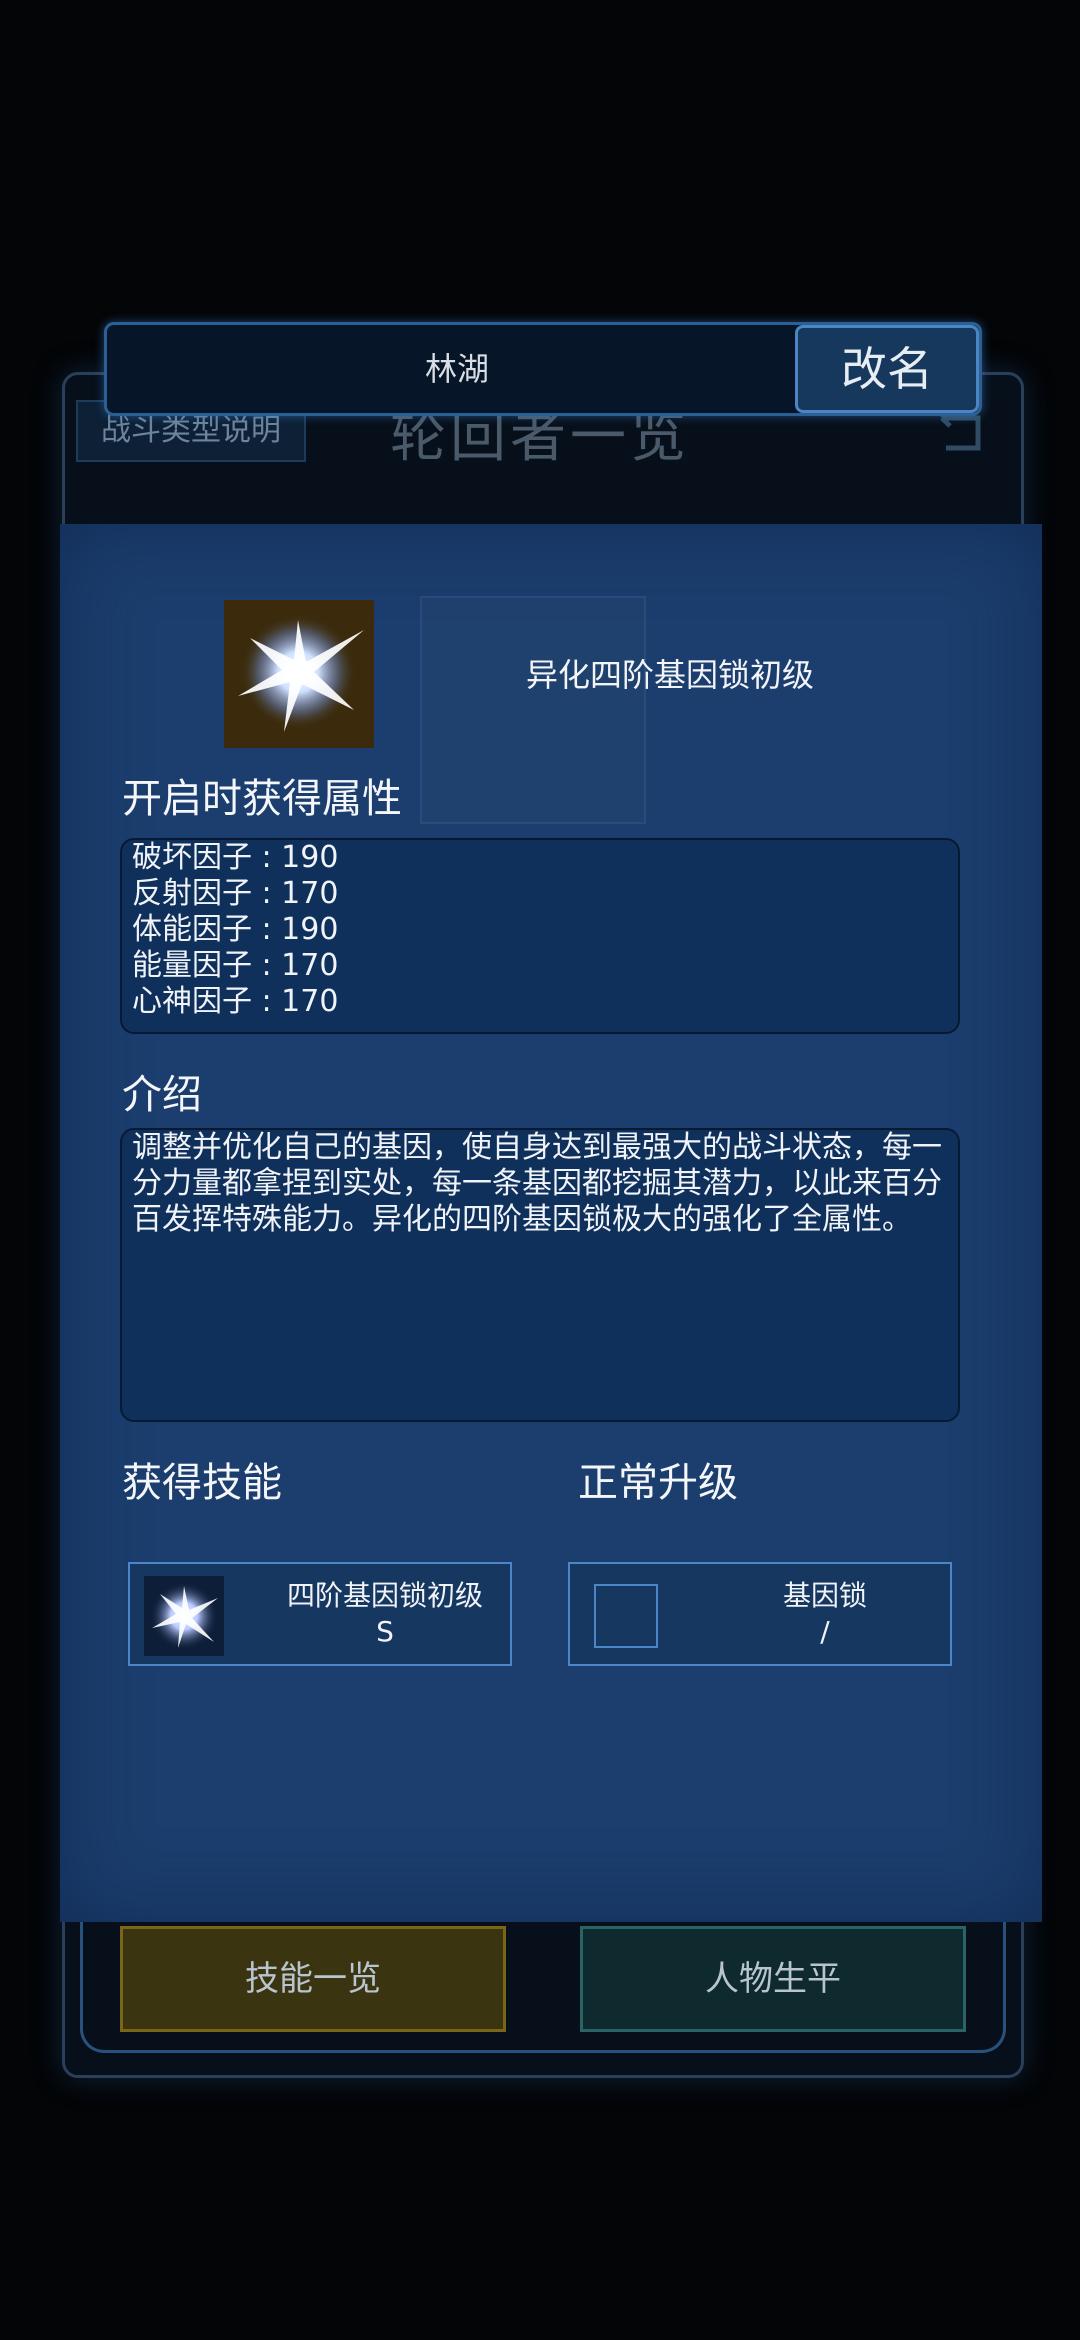 The height and width of the screenshot is (2340, 1080). I want to click on attribute-line: 体能因子 : 190, so click(235, 929).